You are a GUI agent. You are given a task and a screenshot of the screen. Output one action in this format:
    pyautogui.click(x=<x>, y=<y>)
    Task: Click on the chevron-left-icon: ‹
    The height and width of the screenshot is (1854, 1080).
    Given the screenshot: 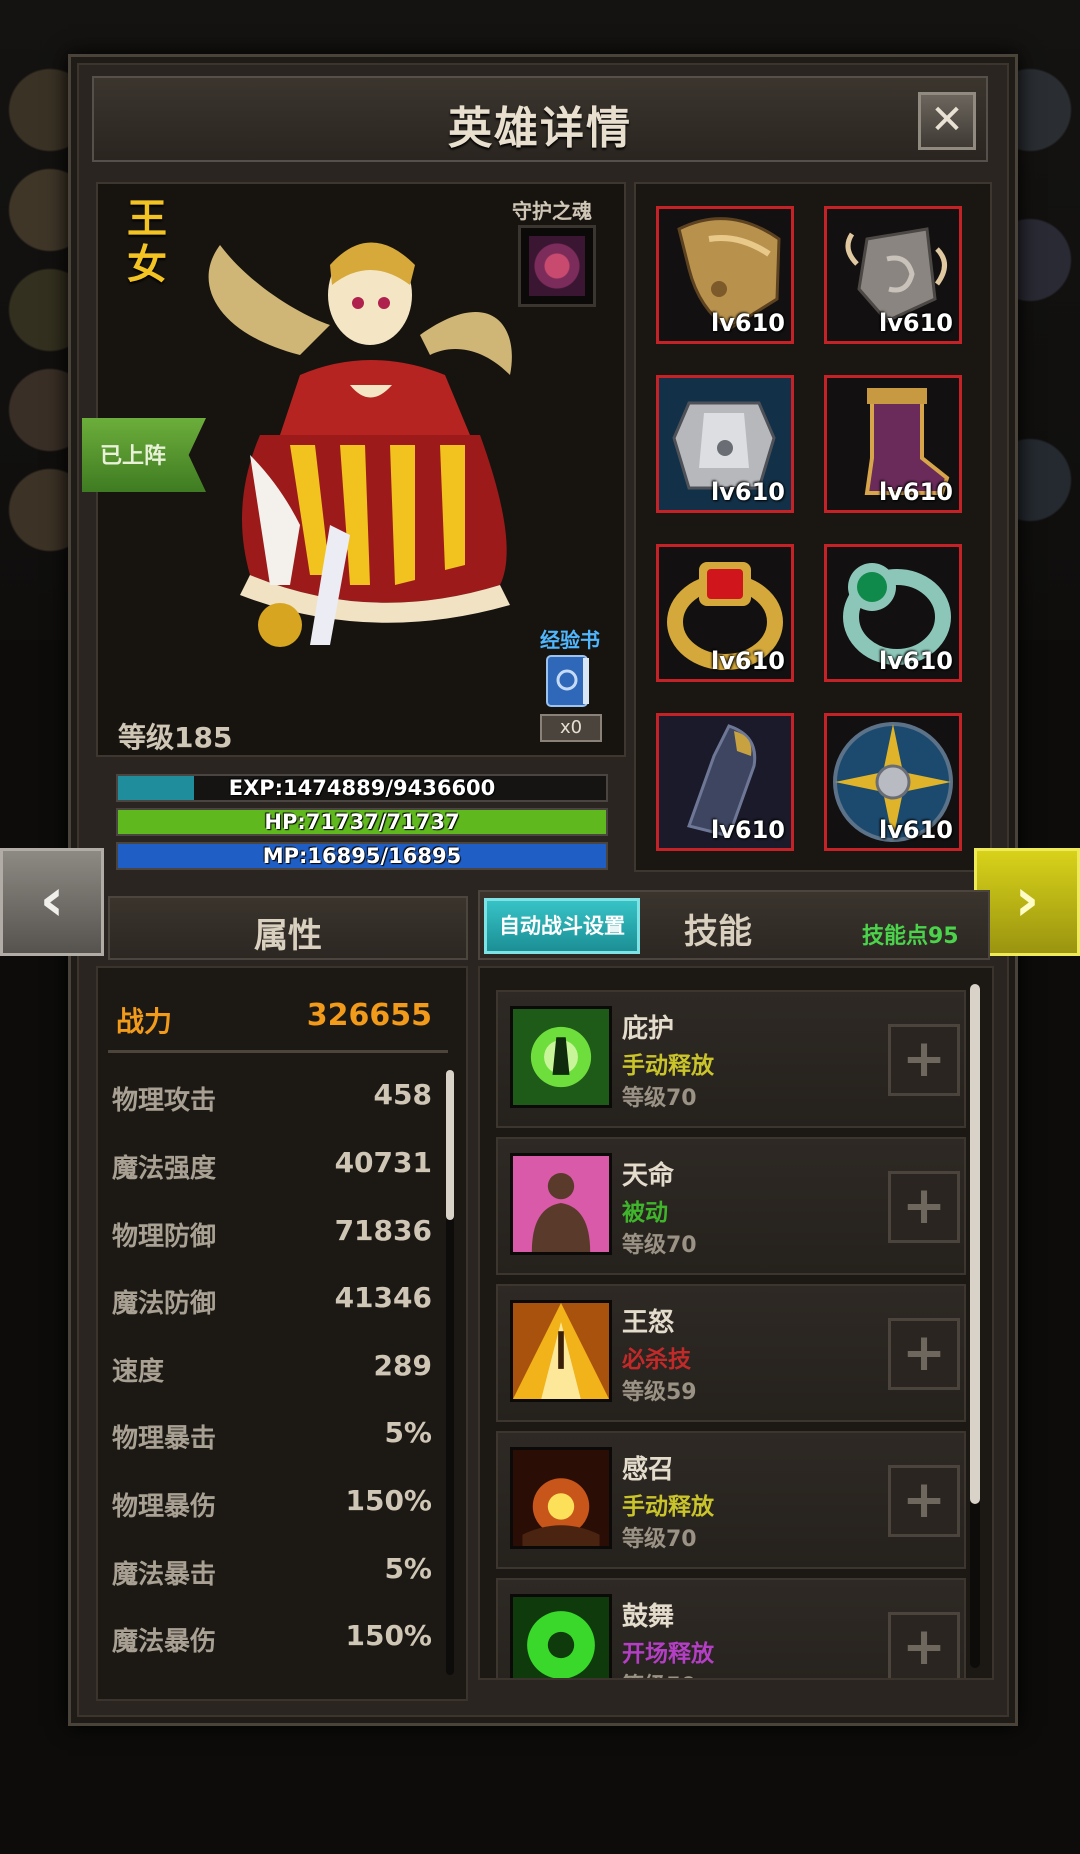 What is the action you would take?
    pyautogui.click(x=52, y=900)
    